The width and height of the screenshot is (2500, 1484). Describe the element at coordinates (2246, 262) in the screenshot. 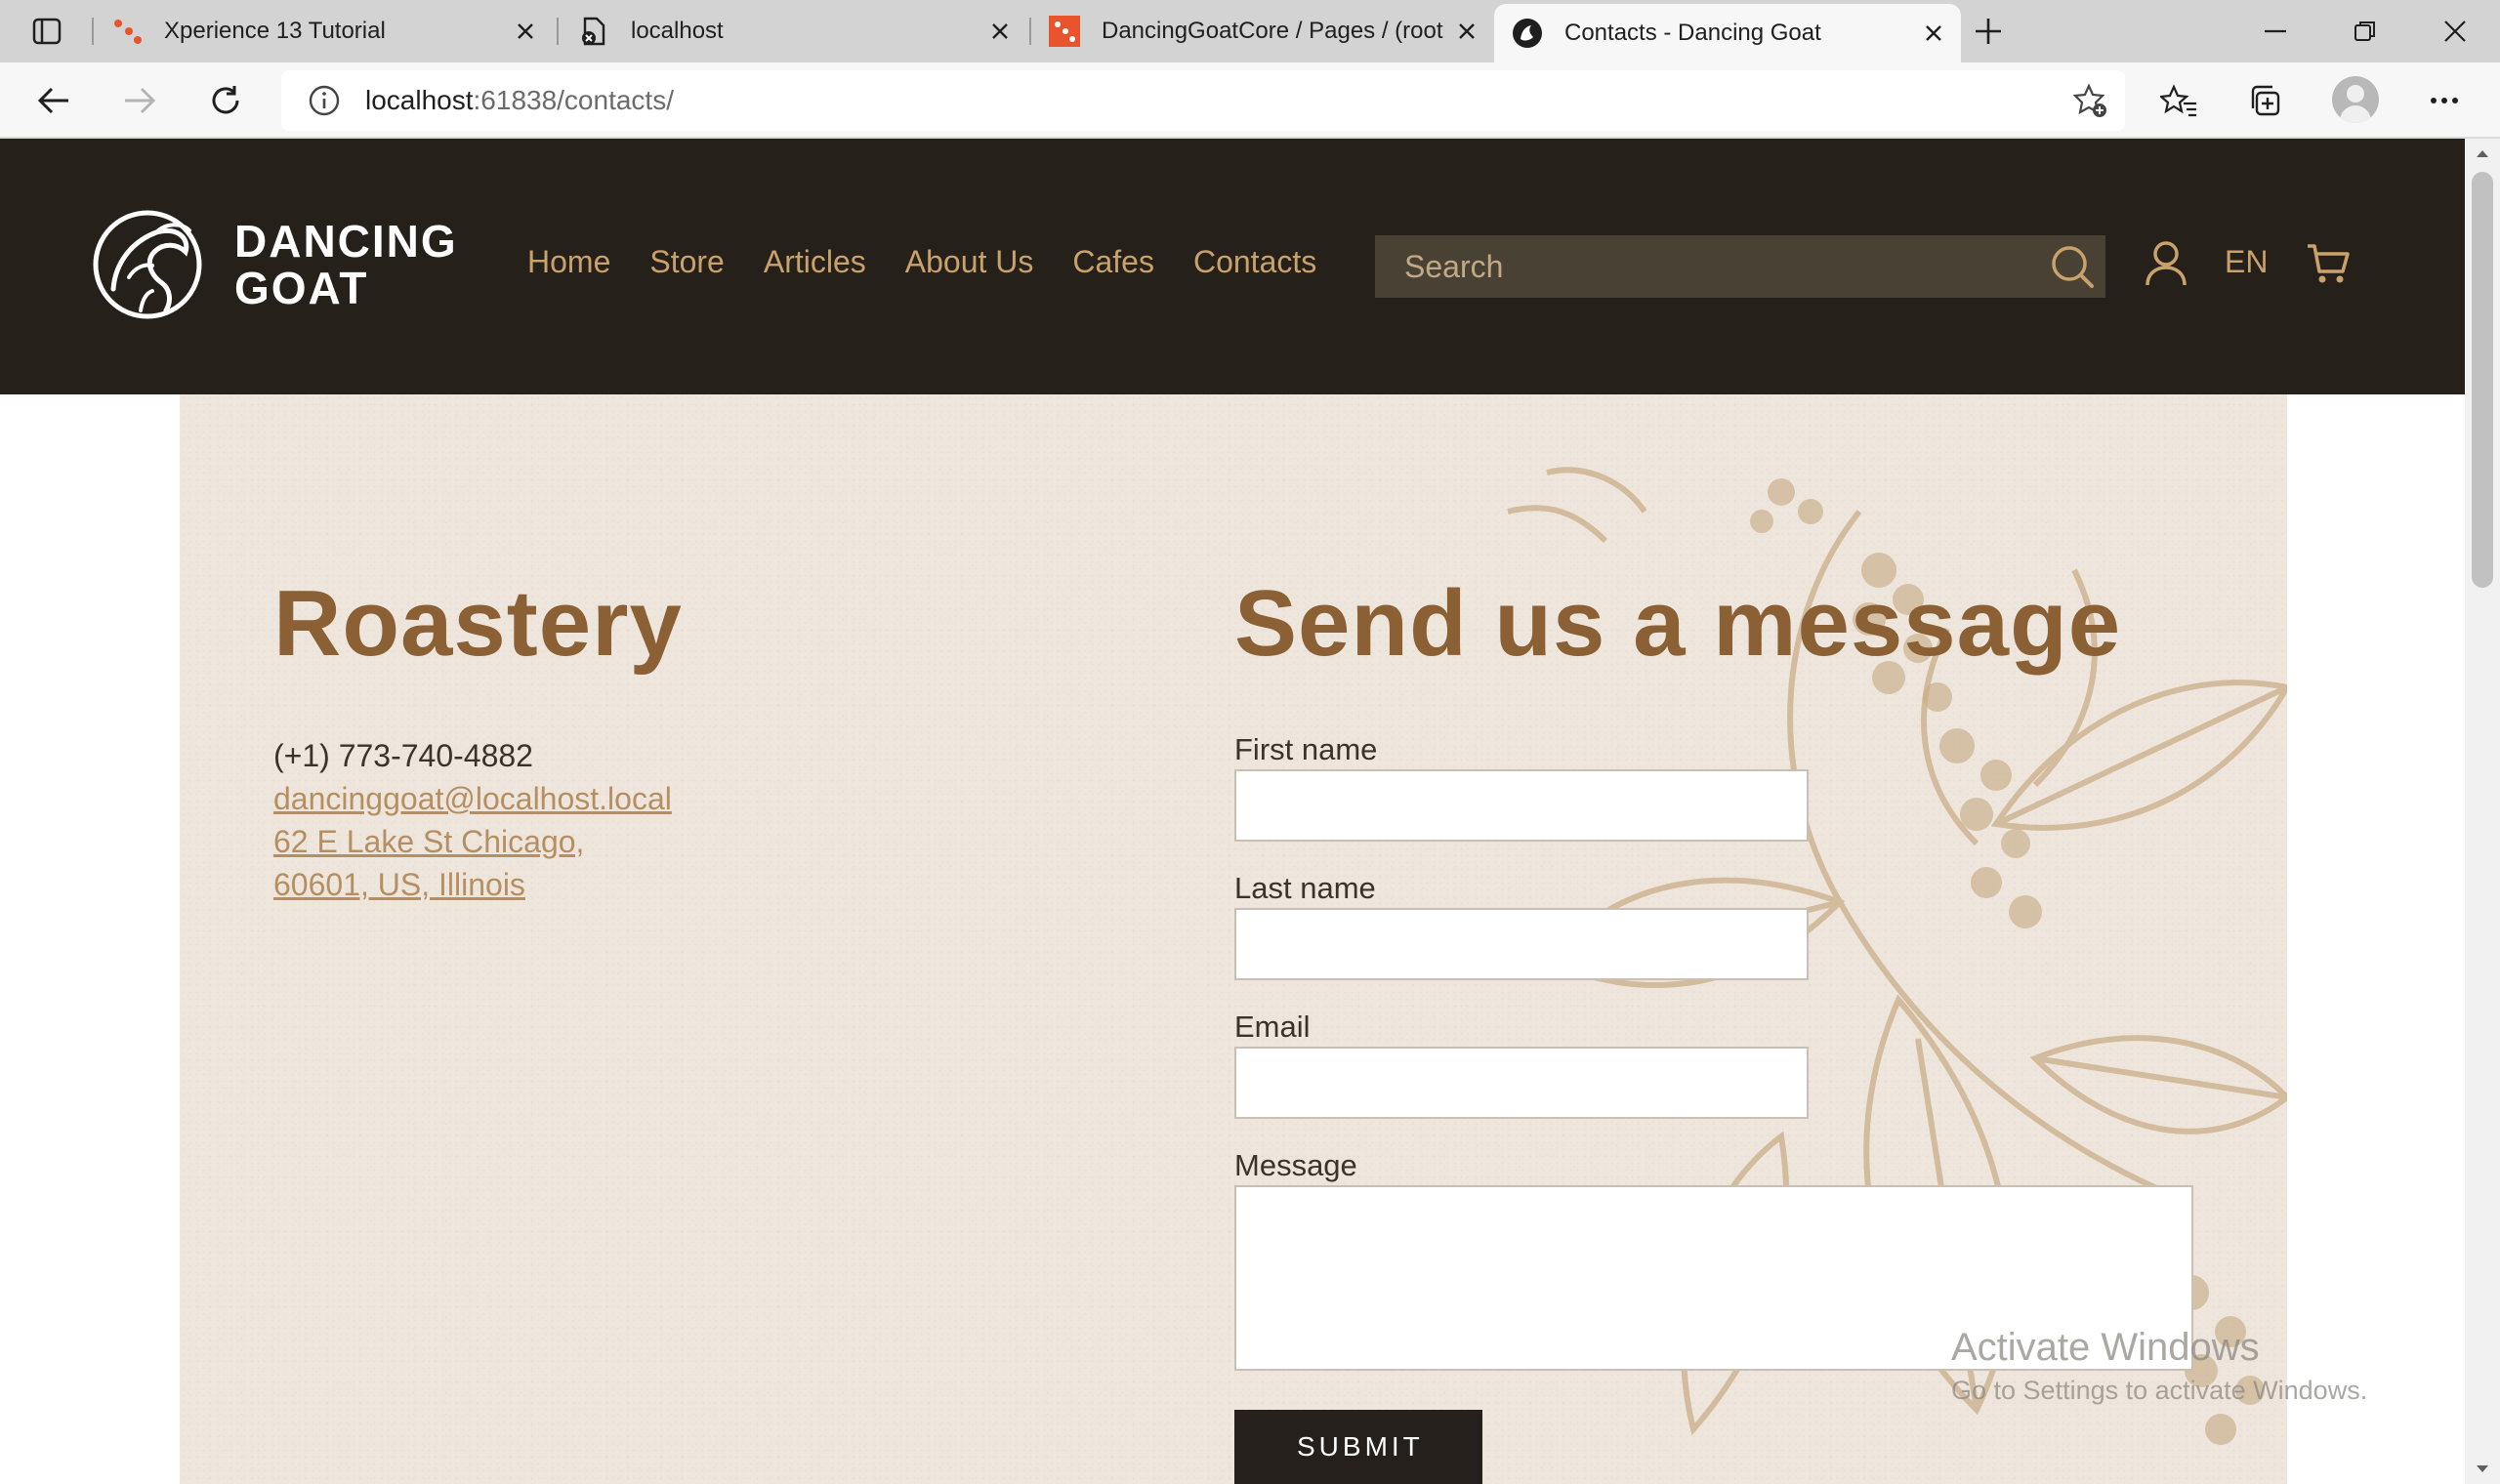

I see `language-selector: EN` at that location.